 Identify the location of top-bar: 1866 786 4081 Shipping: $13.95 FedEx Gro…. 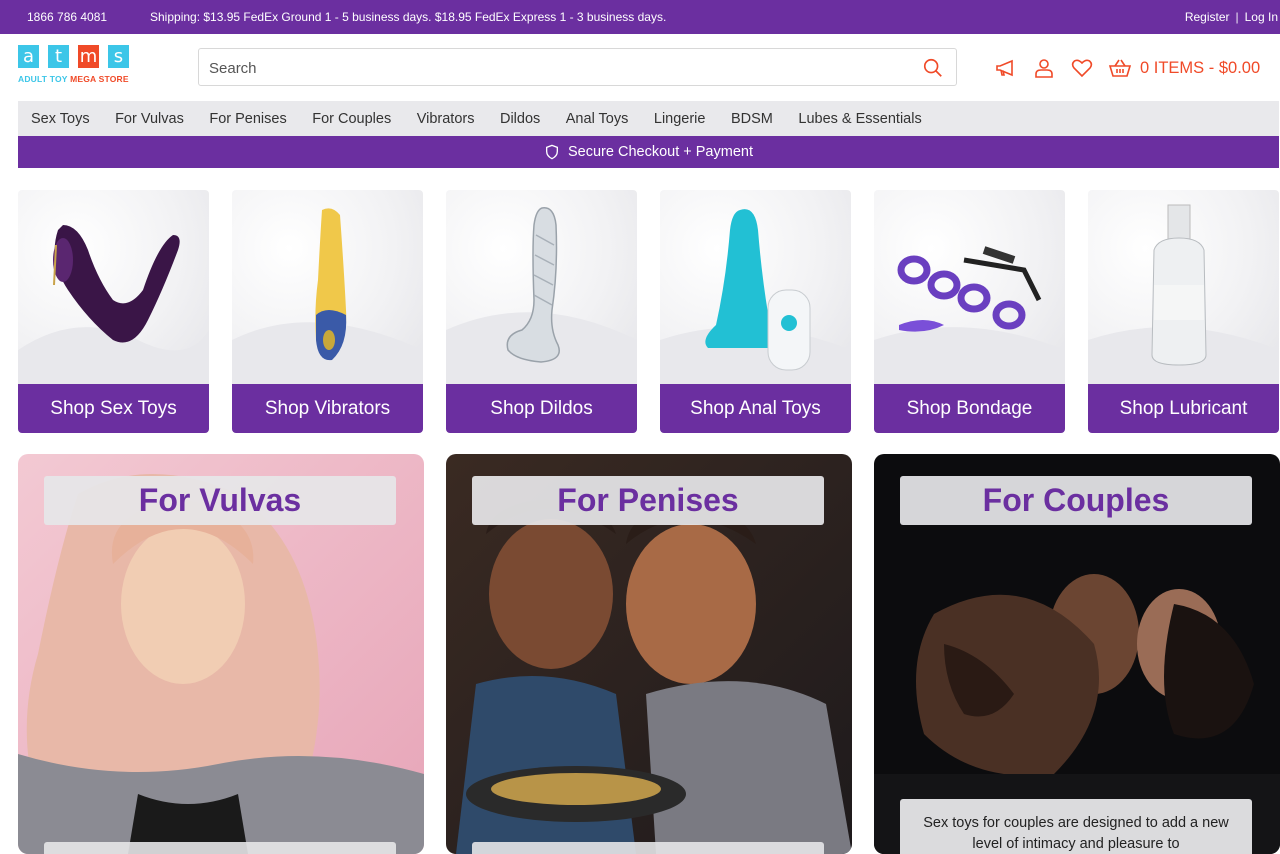
(640, 17).